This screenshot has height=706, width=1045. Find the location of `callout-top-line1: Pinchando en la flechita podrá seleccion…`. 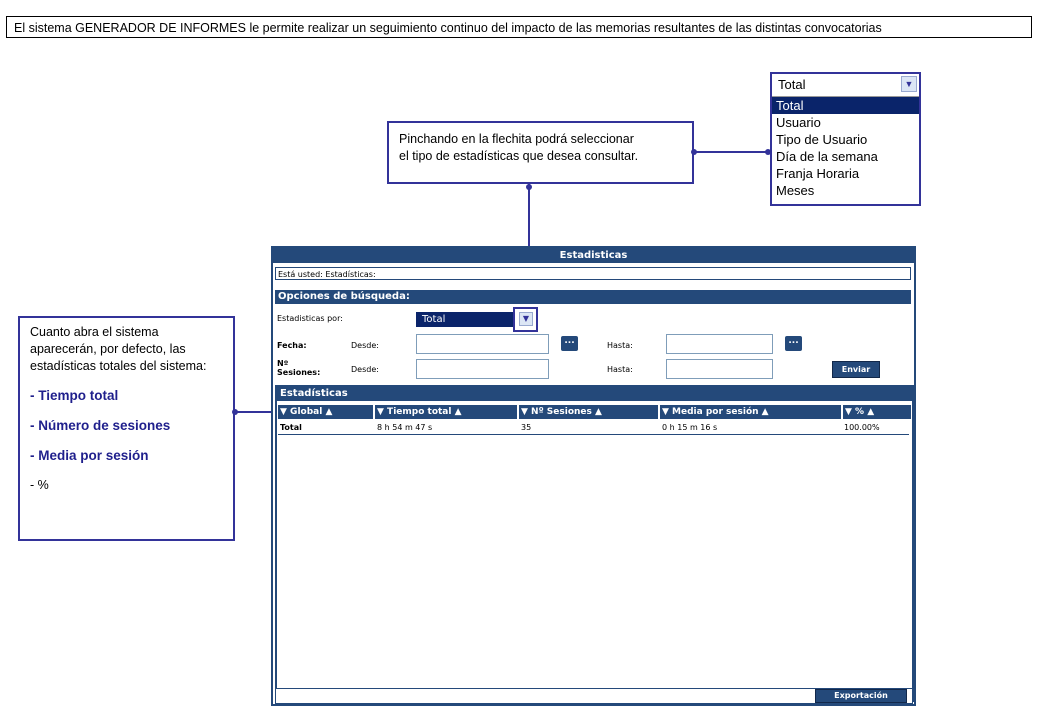

callout-top-line1: Pinchando en la flechita podrá seleccion… is located at coordinates (516, 139).